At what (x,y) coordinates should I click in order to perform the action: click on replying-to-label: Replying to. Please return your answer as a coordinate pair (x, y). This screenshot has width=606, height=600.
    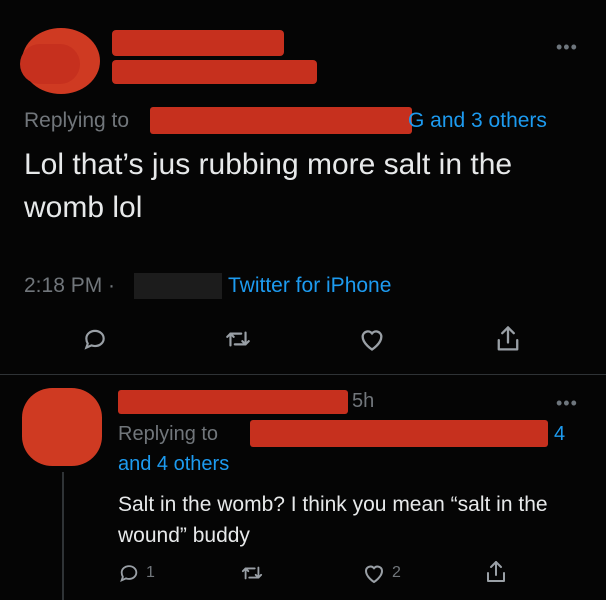
    Looking at the image, I should click on (77, 120).